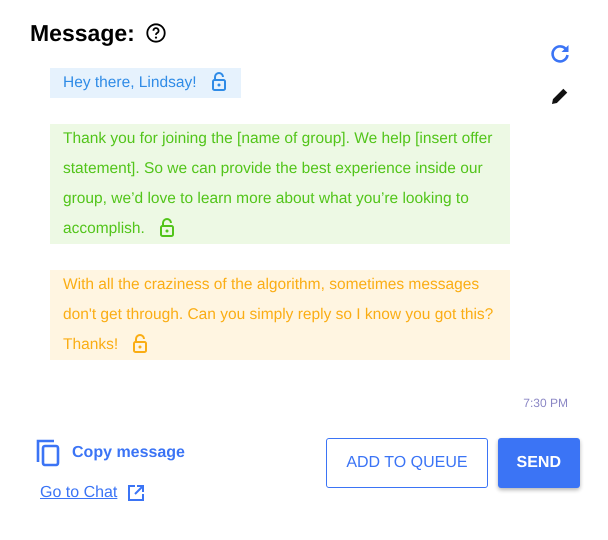 The image size is (608, 540). What do you see at coordinates (539, 463) in the screenshot?
I see `send-button: SEND` at bounding box center [539, 463].